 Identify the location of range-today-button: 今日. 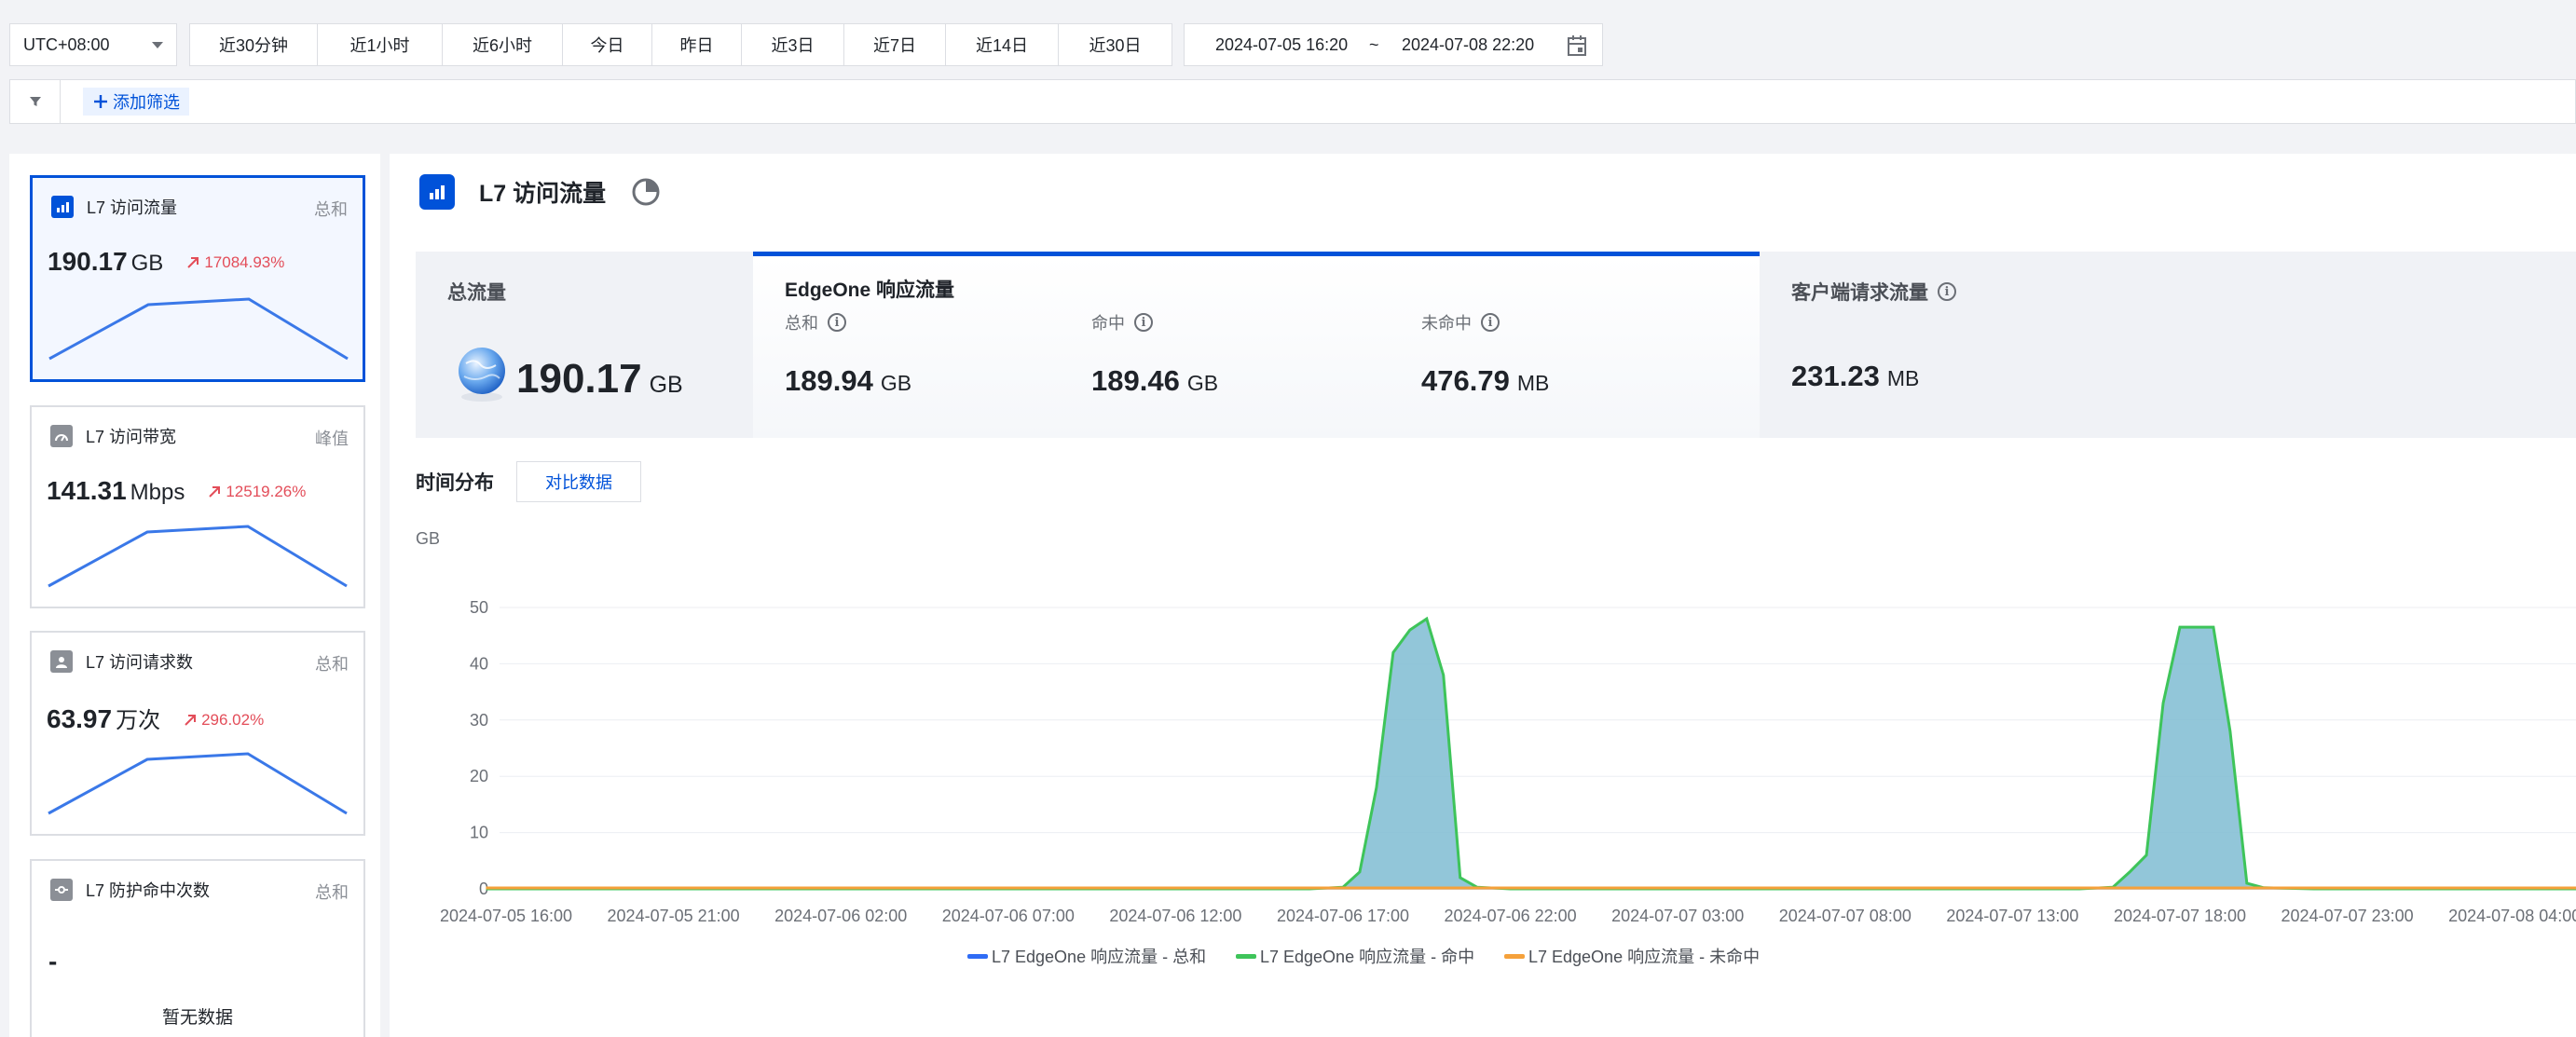
(607, 44).